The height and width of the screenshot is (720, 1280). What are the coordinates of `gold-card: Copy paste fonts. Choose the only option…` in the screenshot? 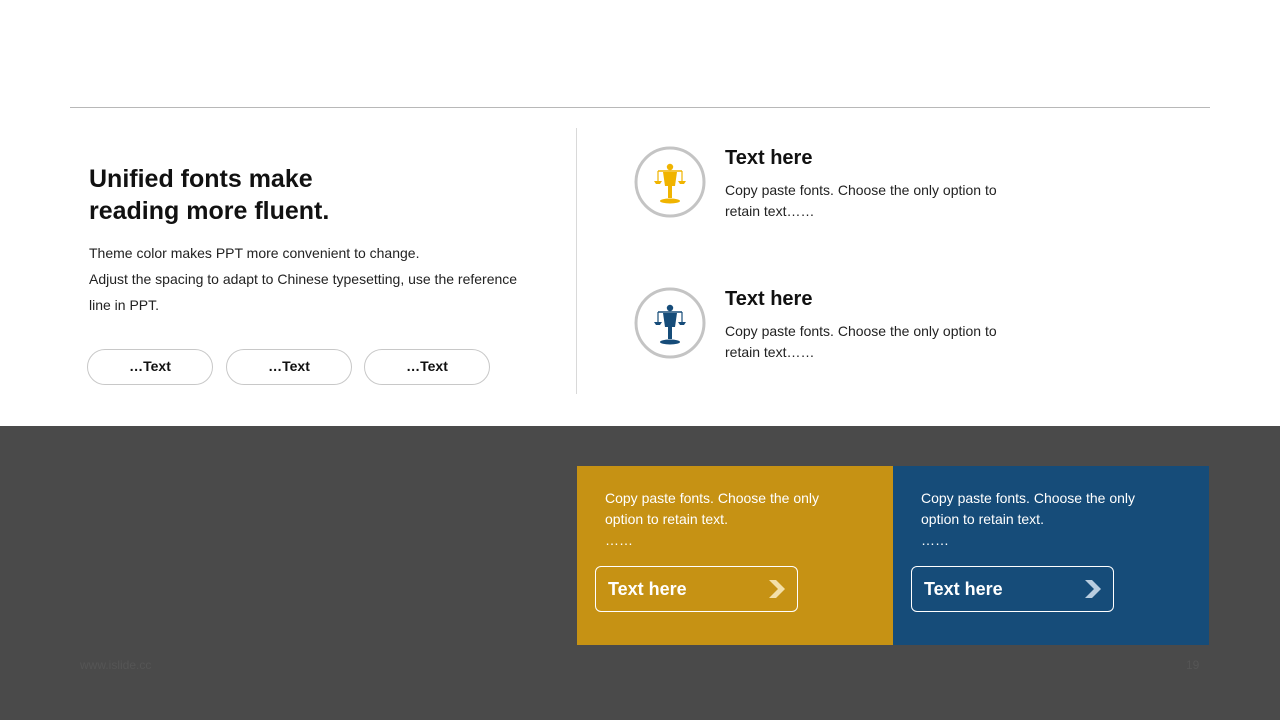 It's located at (735, 555).